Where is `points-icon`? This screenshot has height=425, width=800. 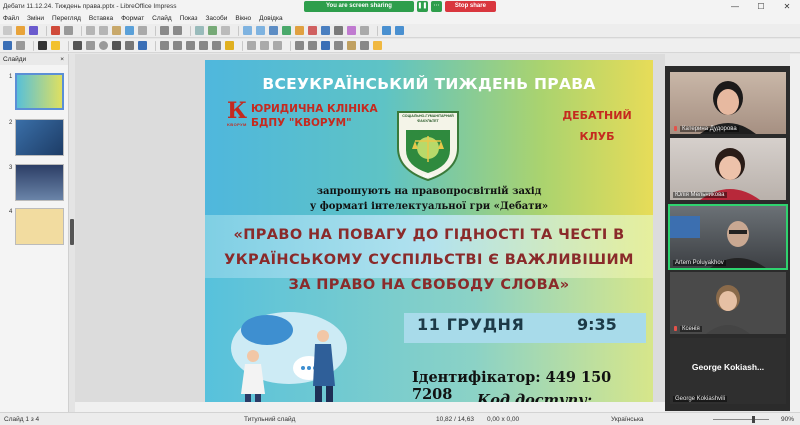
points-icon is located at coordinates (251, 45).